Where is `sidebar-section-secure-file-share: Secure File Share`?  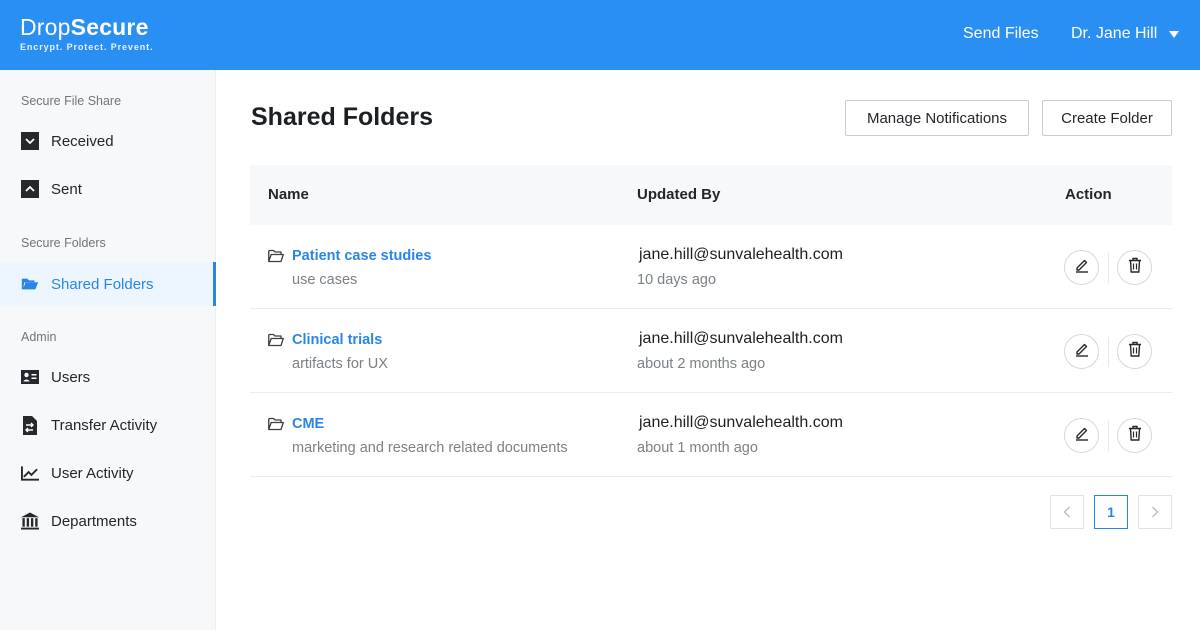 sidebar-section-secure-file-share: Secure File Share is located at coordinates (71, 101).